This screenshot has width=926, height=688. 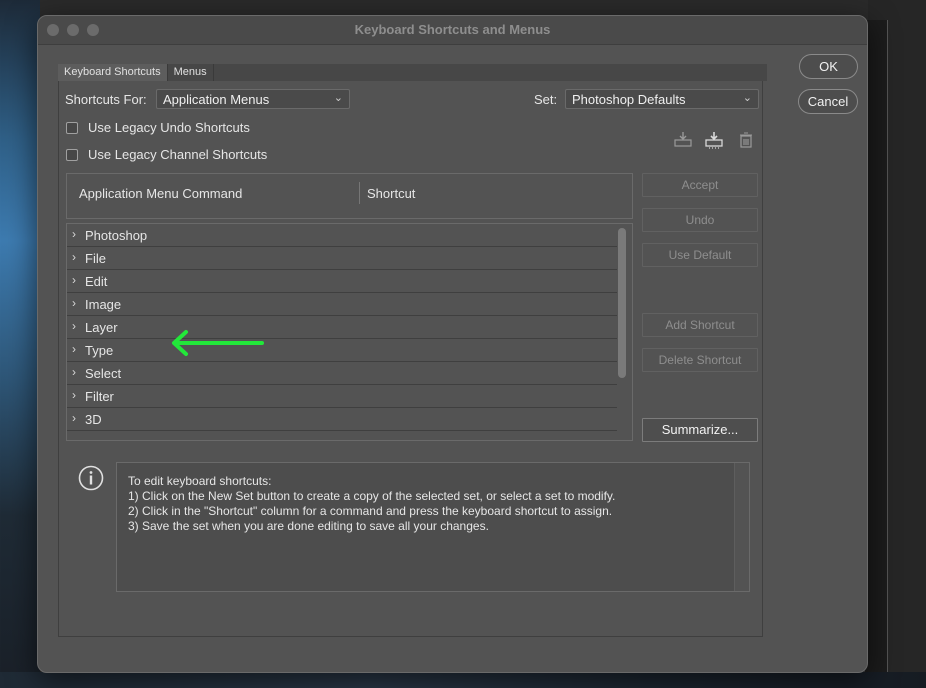 I want to click on use-default-button: Use Default, so click(x=700, y=255).